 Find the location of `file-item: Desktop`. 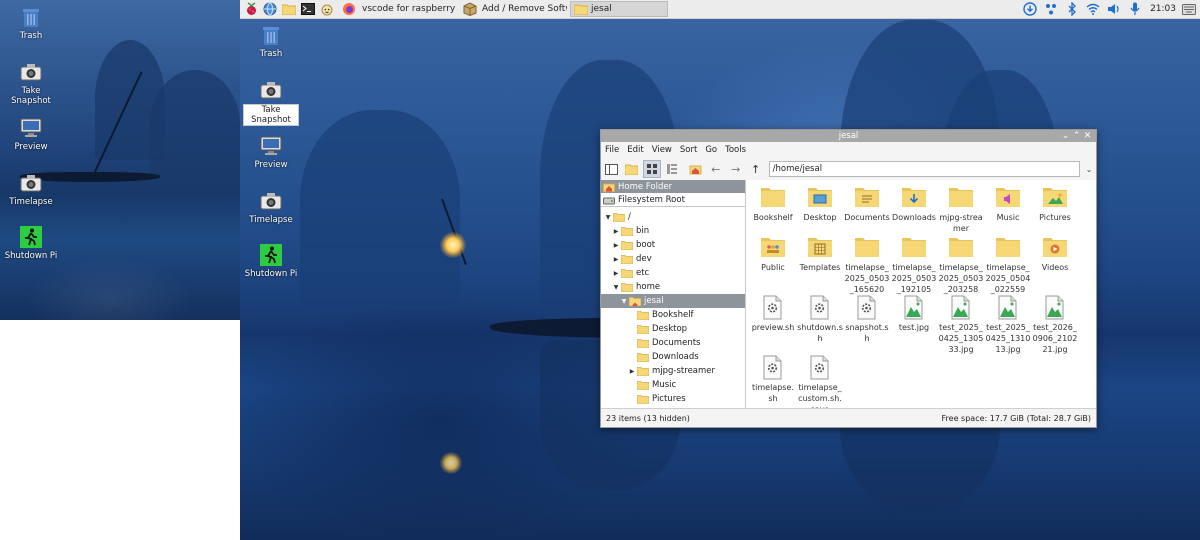

file-item: Desktop is located at coordinates (820, 203).